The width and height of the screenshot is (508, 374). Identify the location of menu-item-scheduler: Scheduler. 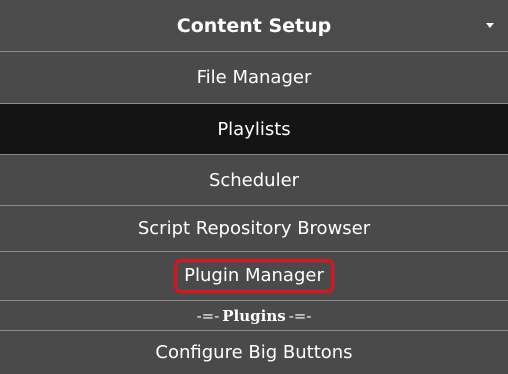
(254, 180).